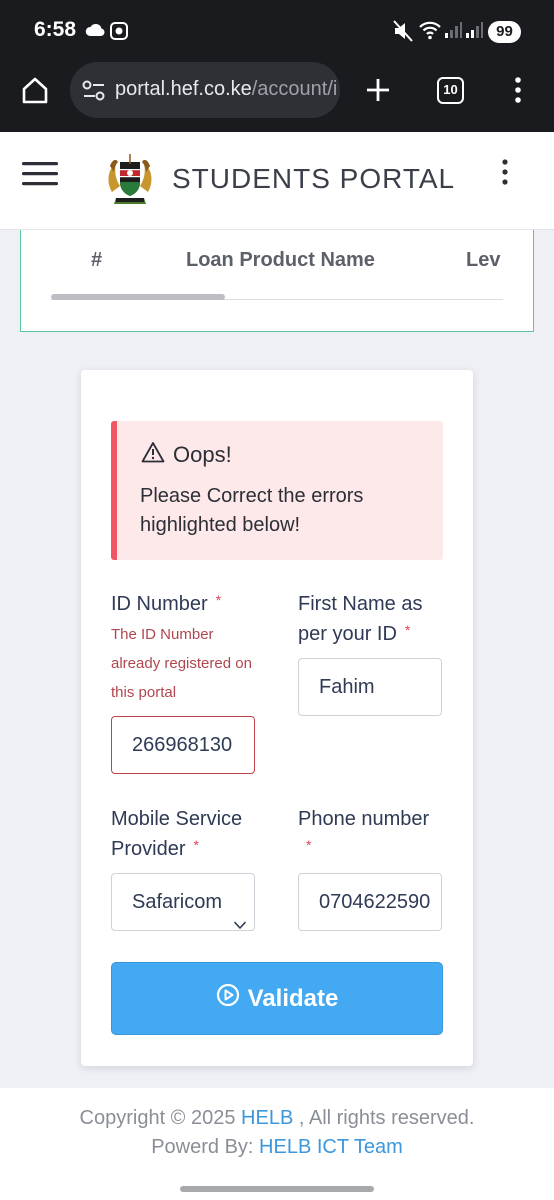 The height and width of the screenshot is (1200, 554). I want to click on id-number-label: ID Number *, so click(191, 604).